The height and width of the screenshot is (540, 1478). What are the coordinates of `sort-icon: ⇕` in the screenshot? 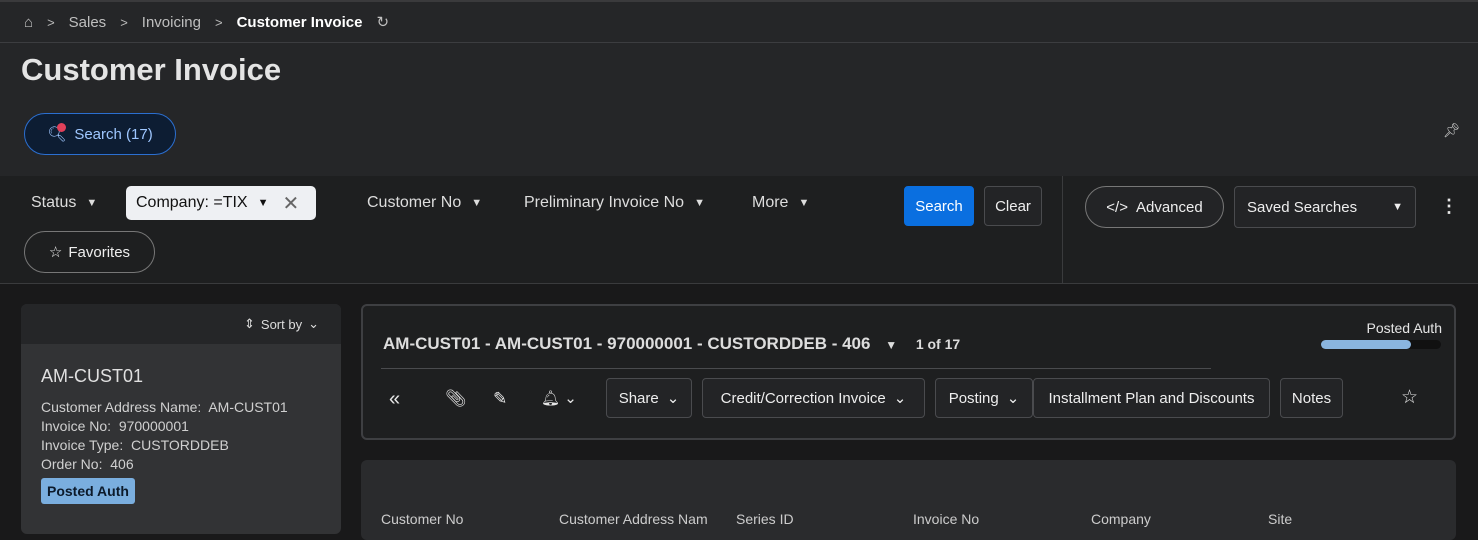 It's located at (249, 323).